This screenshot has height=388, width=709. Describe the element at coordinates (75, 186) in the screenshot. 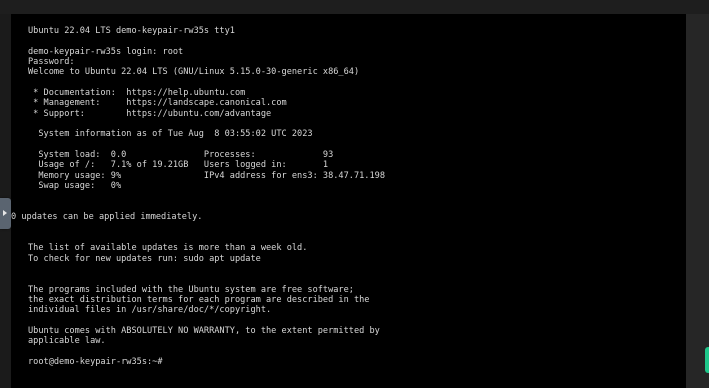

I see `terminal-line: Swap usage: 0%` at that location.